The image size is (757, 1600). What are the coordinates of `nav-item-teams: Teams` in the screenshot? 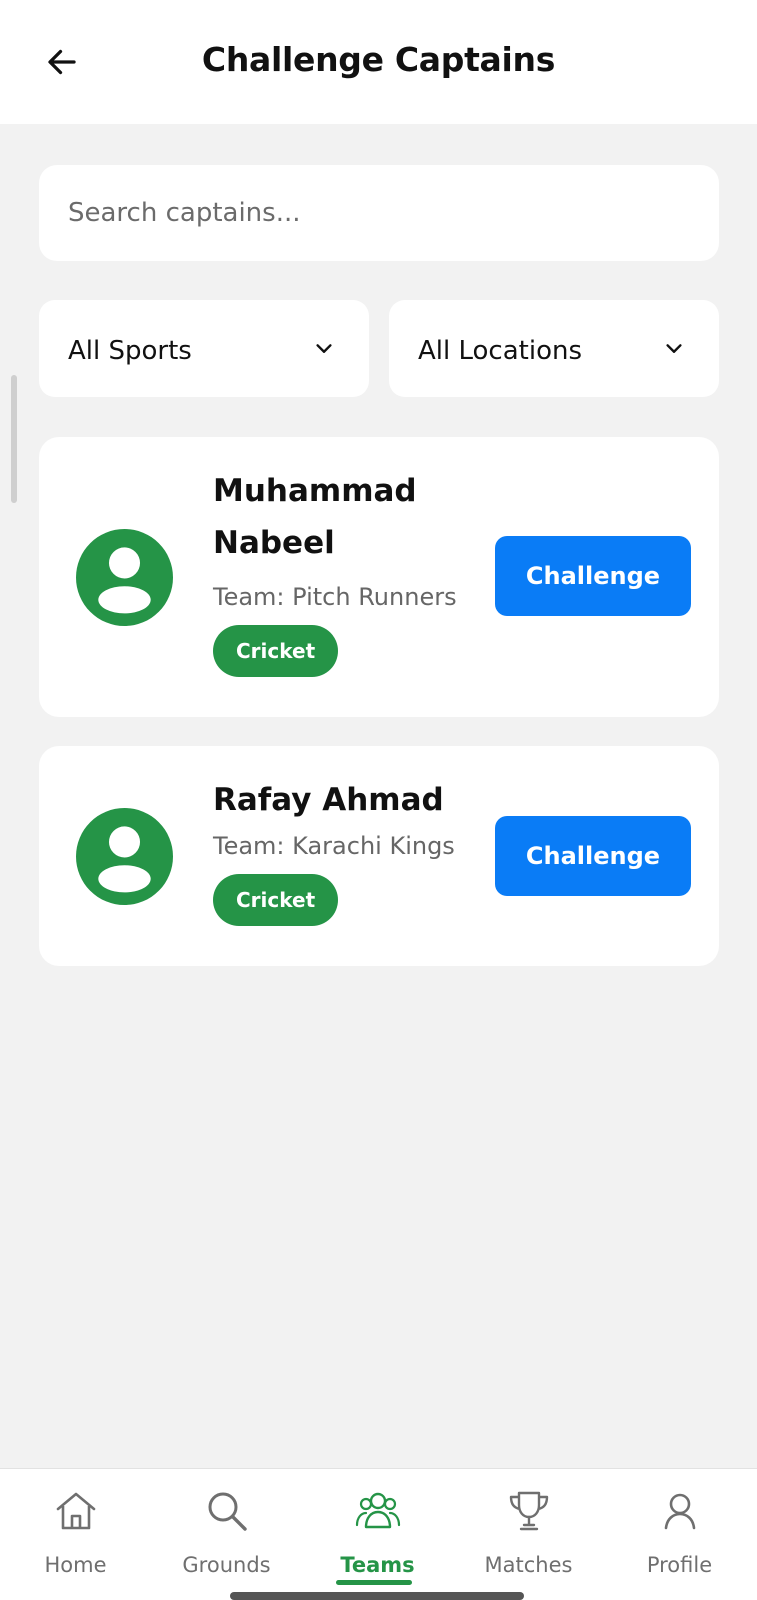 It's located at (377, 1534).